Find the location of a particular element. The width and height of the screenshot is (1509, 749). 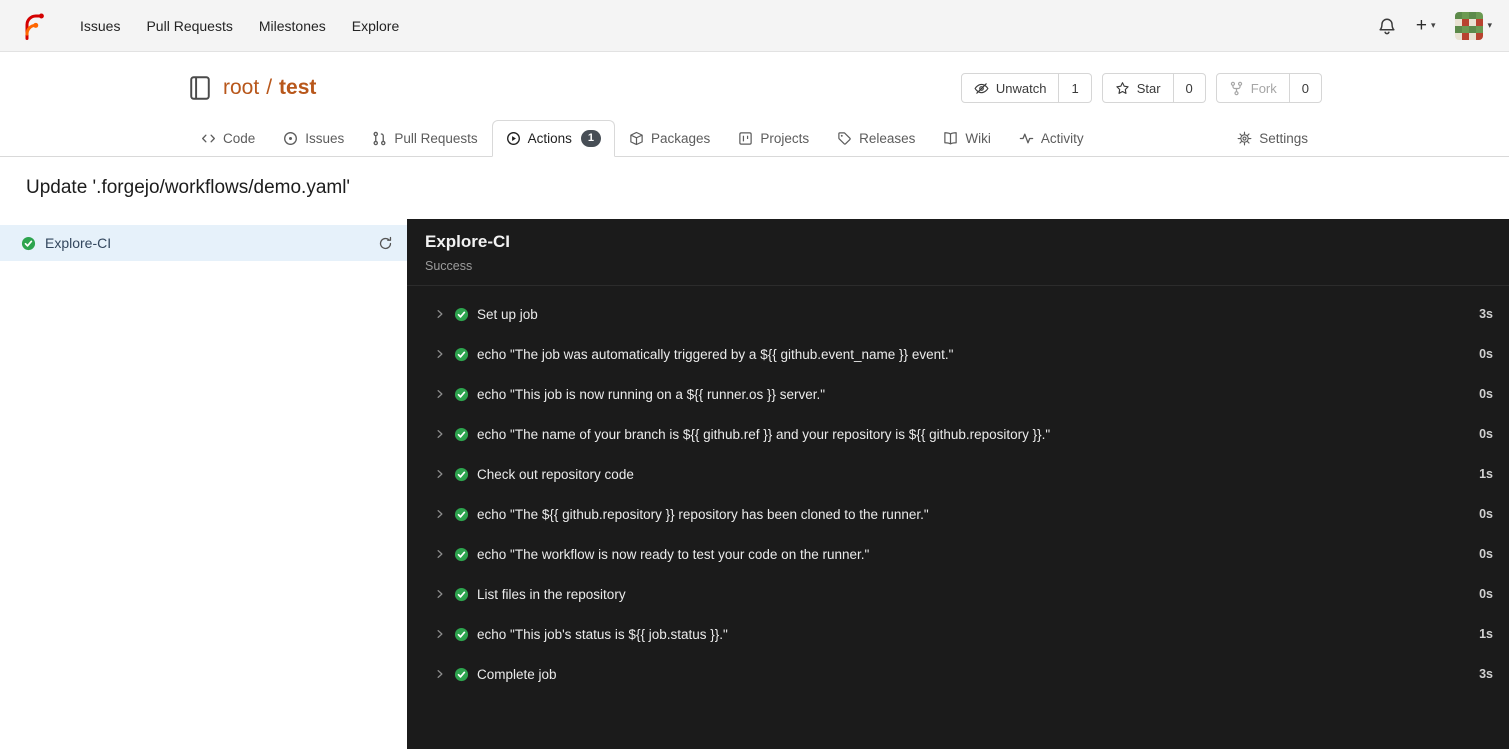

job-name: Explore-CI is located at coordinates (78, 243).